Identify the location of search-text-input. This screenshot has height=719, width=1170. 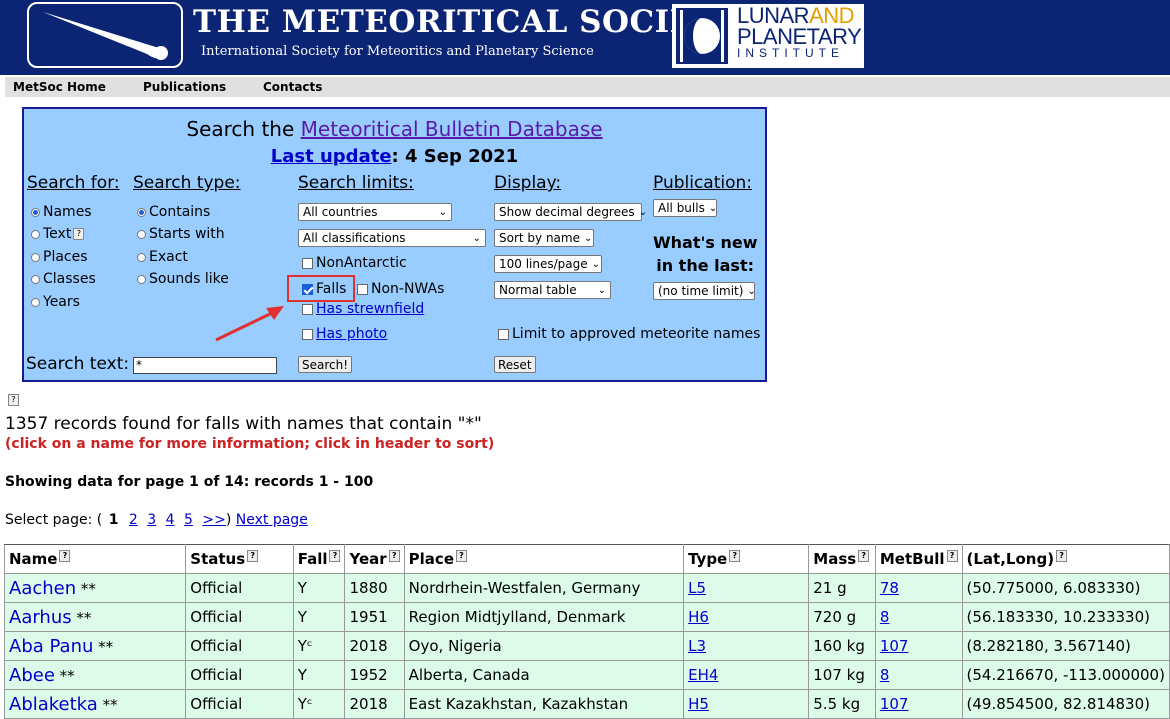
(205, 365).